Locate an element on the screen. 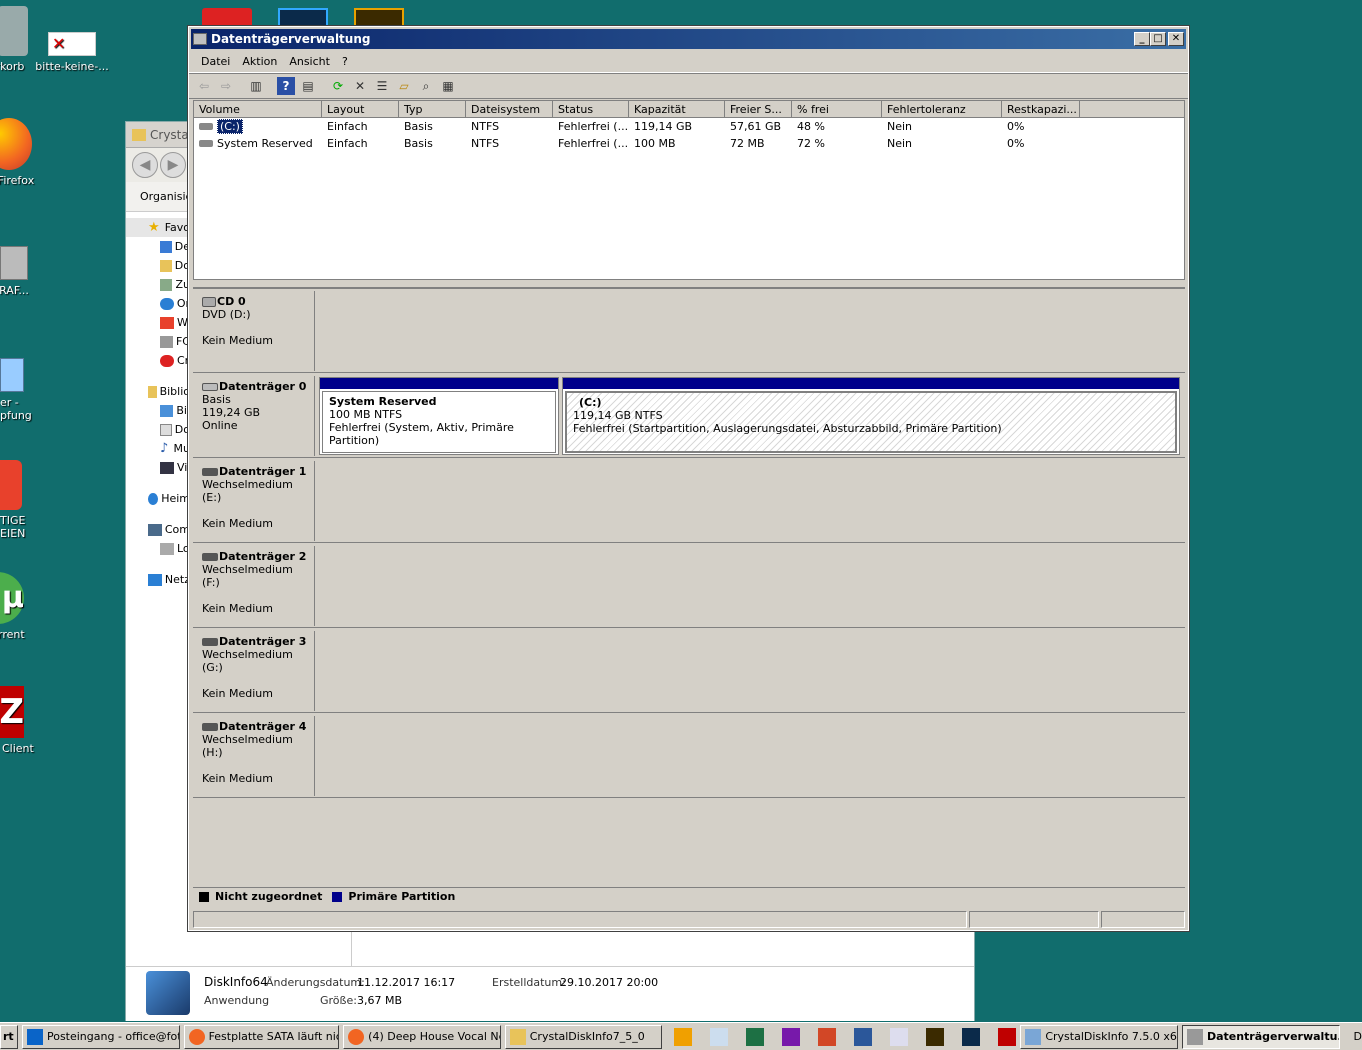 The image size is (1362, 1050). desktop-icon-firefox: Firefox is located at coordinates (28, 152).